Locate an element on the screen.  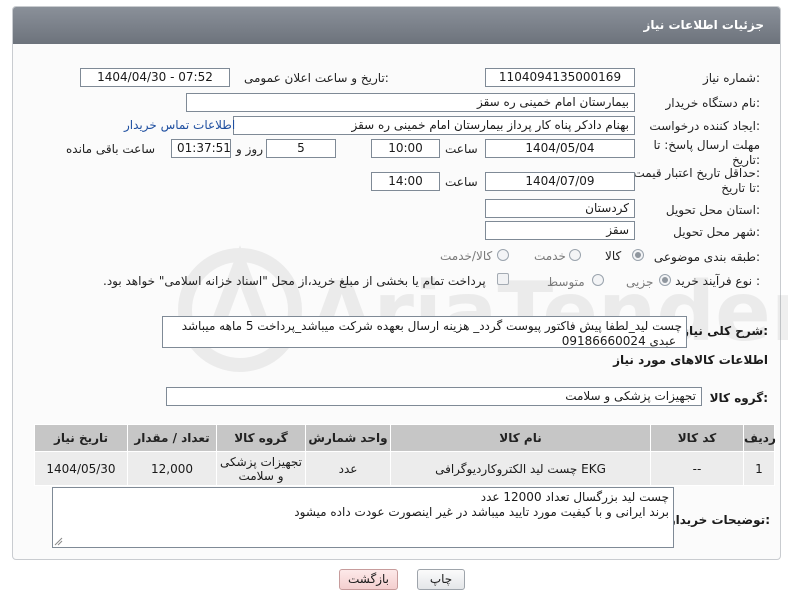
validity-time-field: 14:00 is located at coordinates (405, 181).